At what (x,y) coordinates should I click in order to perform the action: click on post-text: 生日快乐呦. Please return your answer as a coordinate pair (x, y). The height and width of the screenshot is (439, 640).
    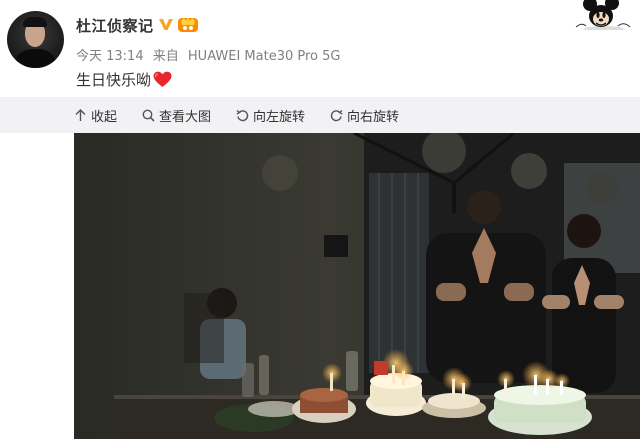
    Looking at the image, I should click on (114, 80).